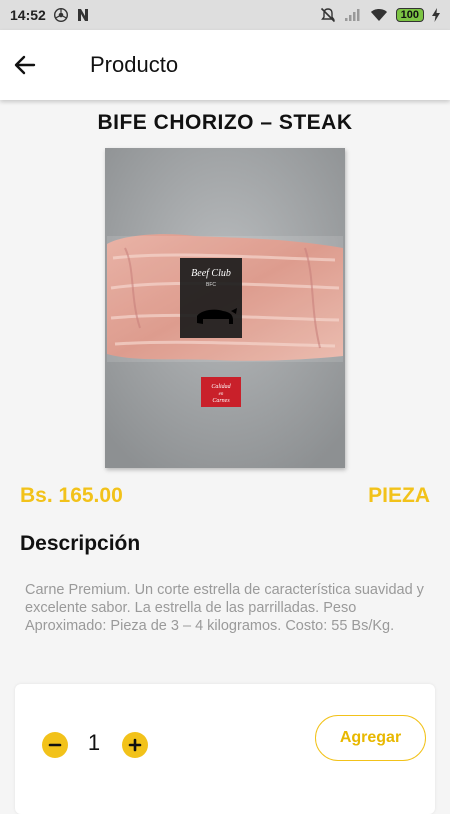  I want to click on wifi-icon, so click(379, 15).